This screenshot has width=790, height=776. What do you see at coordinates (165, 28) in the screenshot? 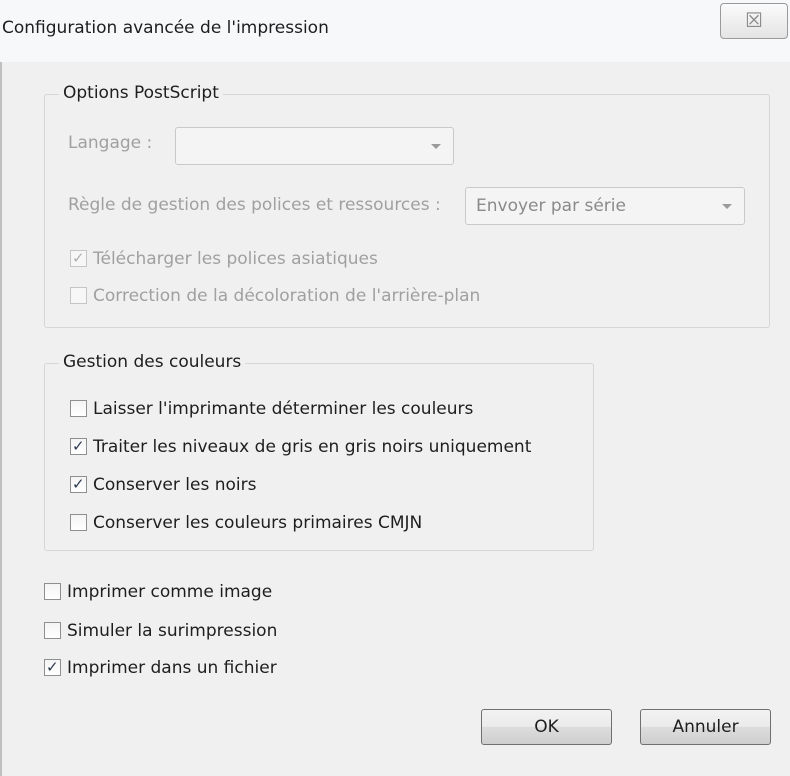
I see `window-title: Configuration avancée de l'impression` at bounding box center [165, 28].